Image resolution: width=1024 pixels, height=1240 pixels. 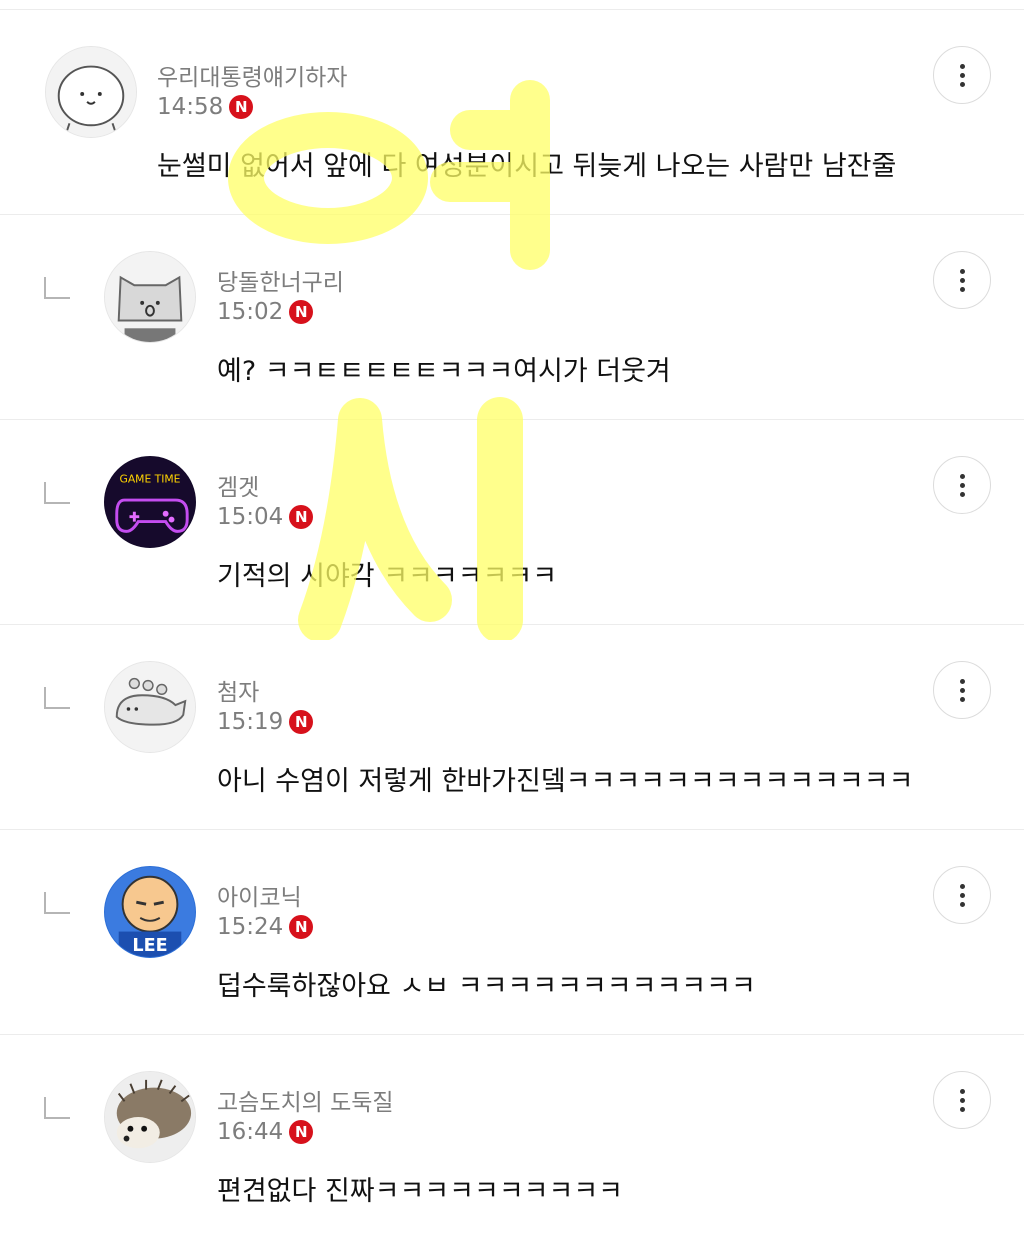 I want to click on comment-meta: 15:02 N, so click(x=265, y=312).